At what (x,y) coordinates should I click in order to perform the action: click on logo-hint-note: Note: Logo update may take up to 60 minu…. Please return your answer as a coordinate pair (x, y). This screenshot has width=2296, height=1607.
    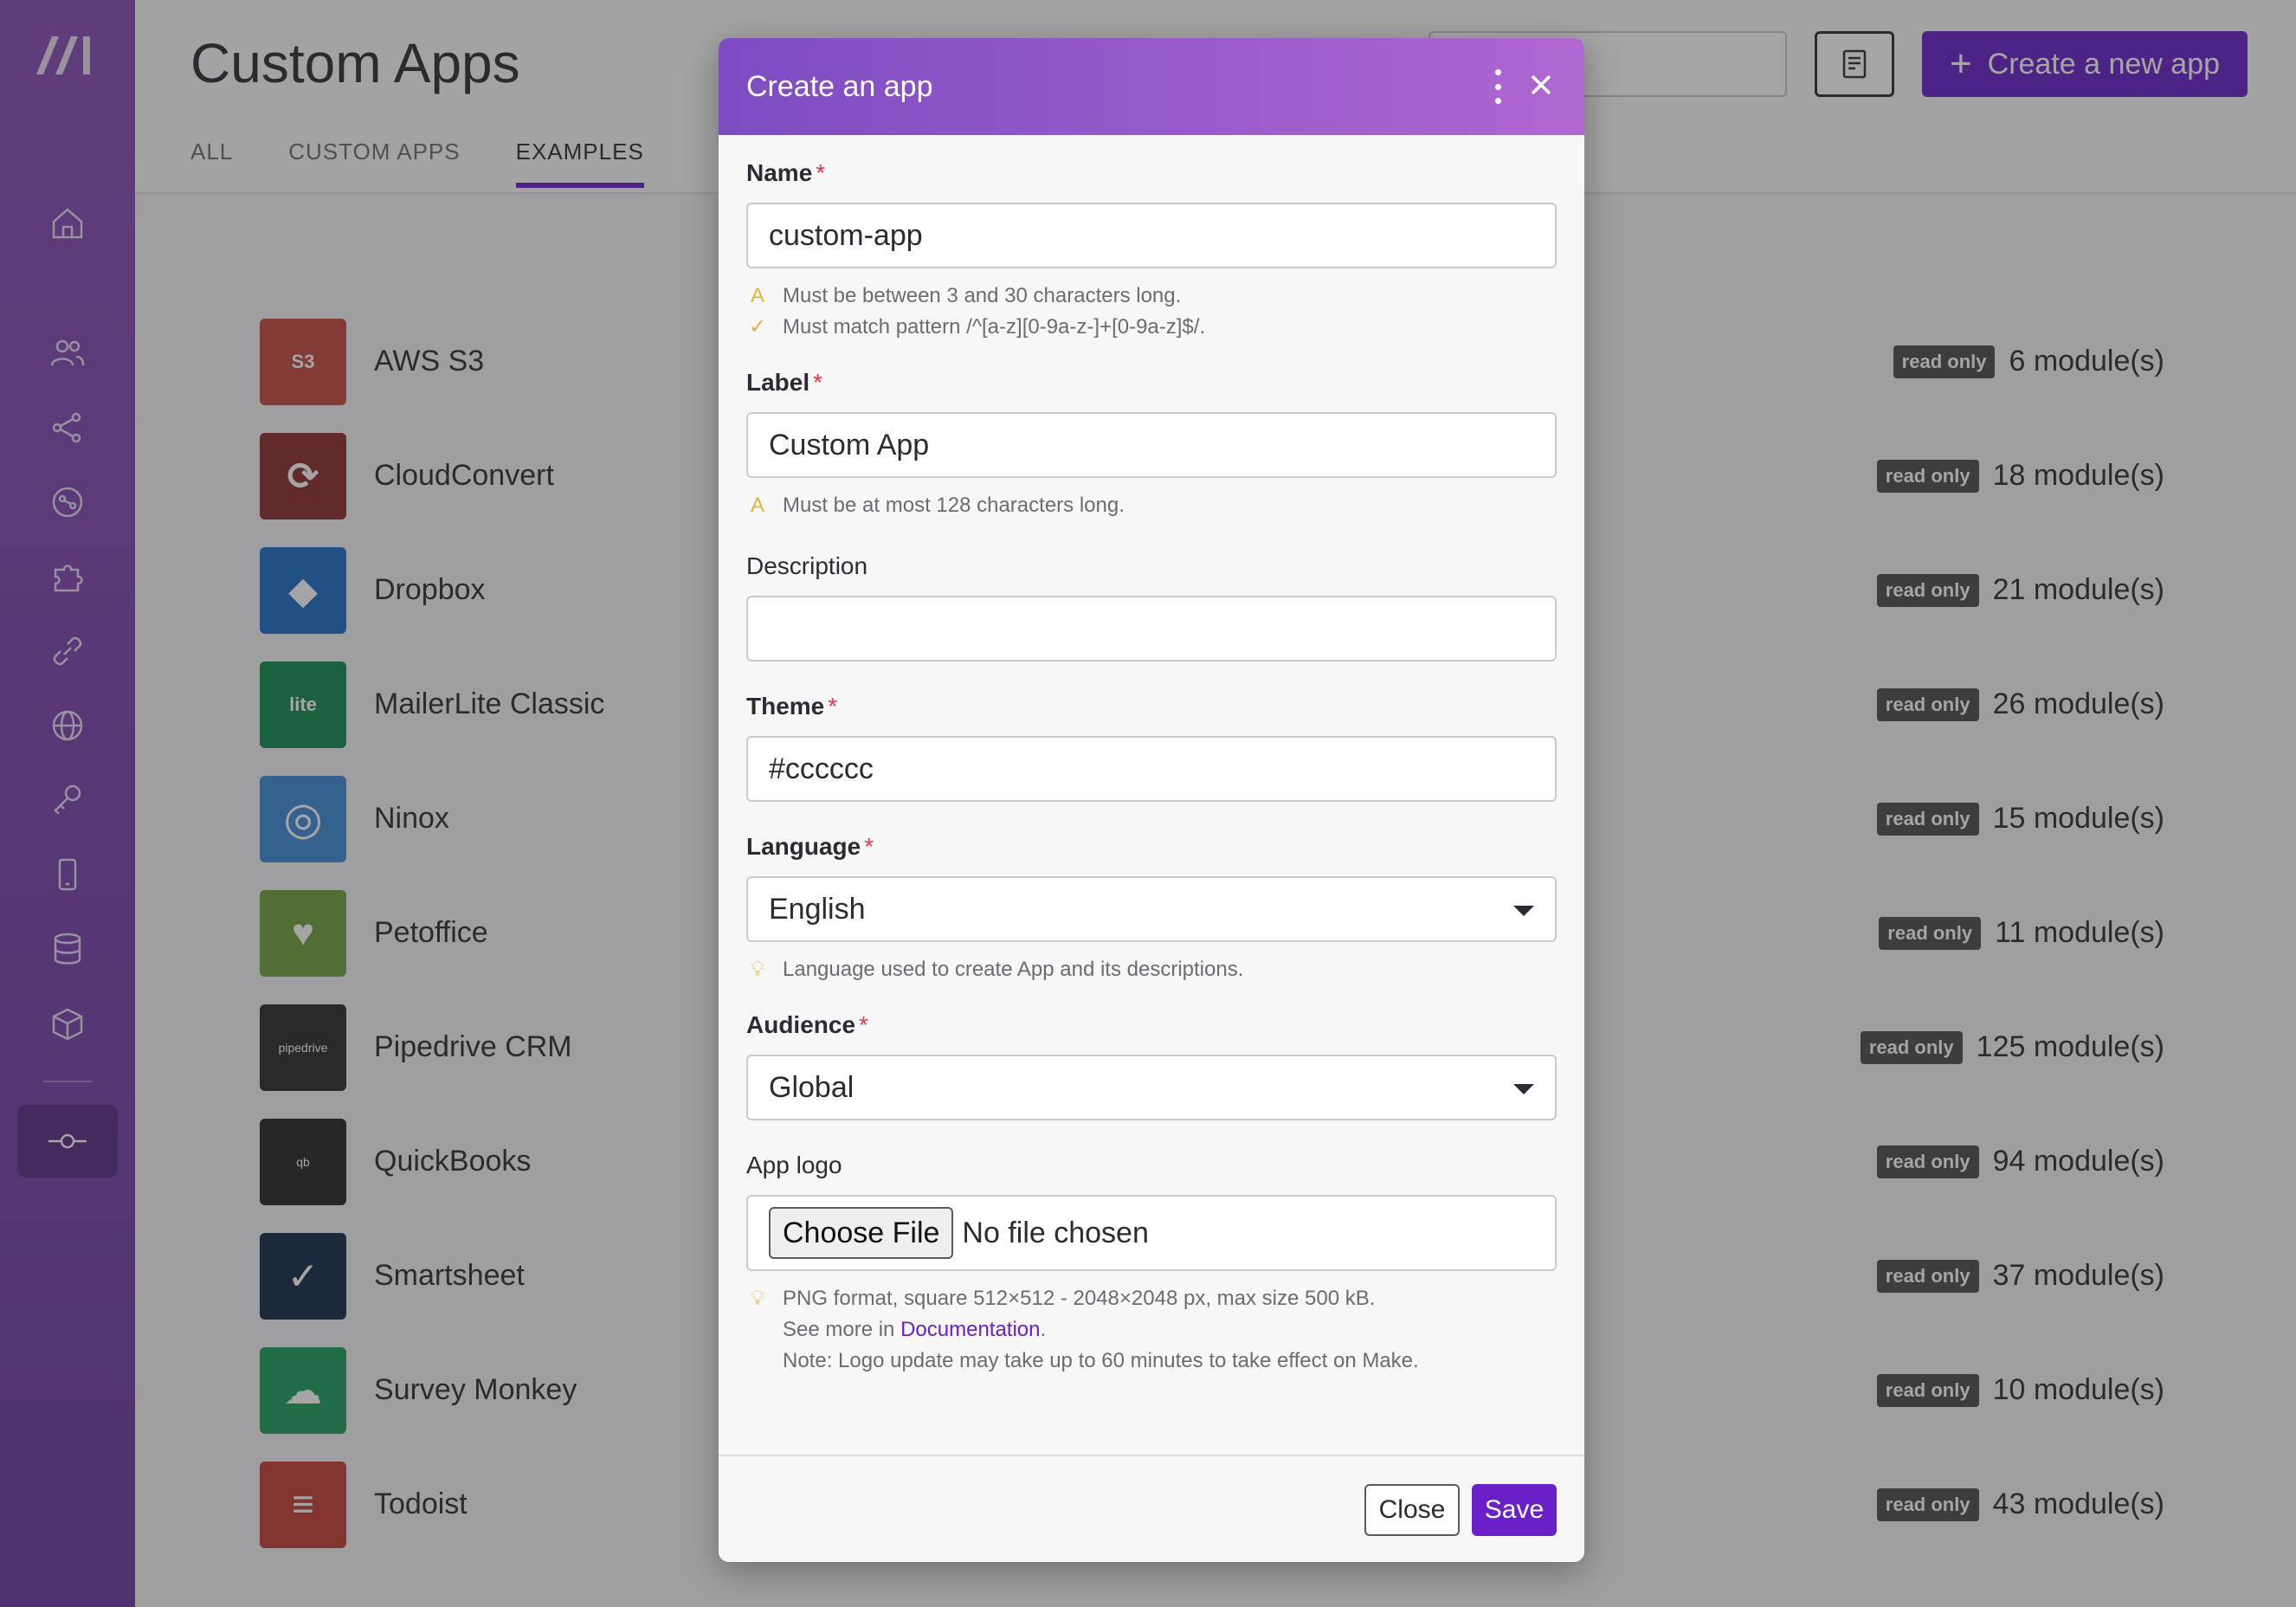
    Looking at the image, I should click on (1101, 1360).